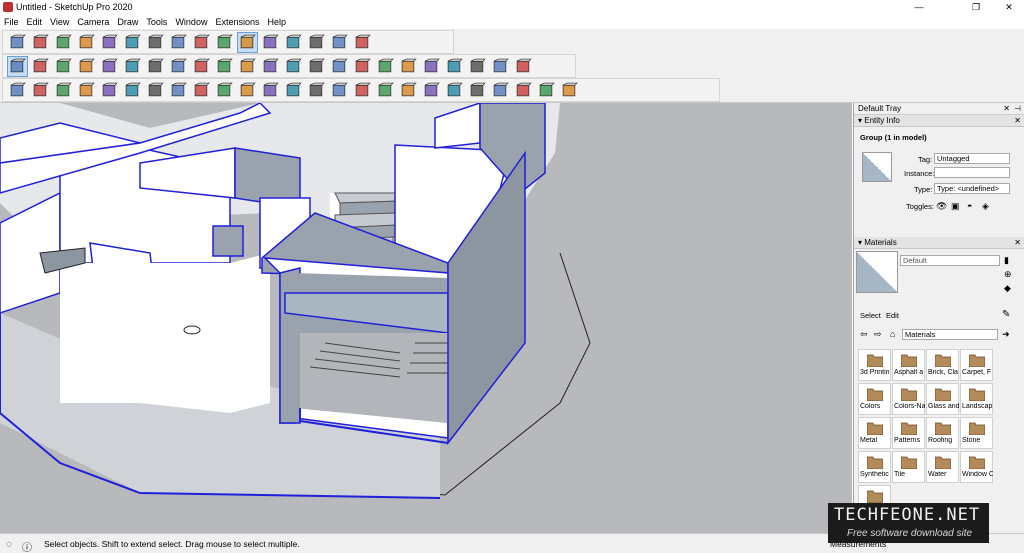 The width and height of the screenshot is (1024, 553). What do you see at coordinates (969, 206) in the screenshot?
I see `receive-shadows-icon: ◓` at bounding box center [969, 206].